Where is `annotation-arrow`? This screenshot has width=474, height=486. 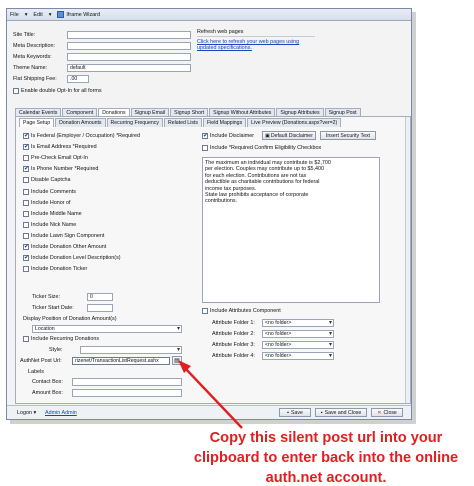 annotation-arrow is located at coordinates (210, 394).